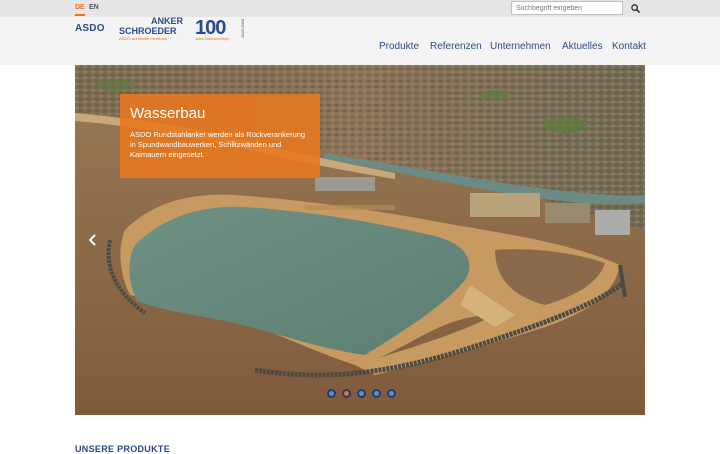 This screenshot has height=454, width=720. I want to click on hero-title: Wasserbau, so click(168, 113).